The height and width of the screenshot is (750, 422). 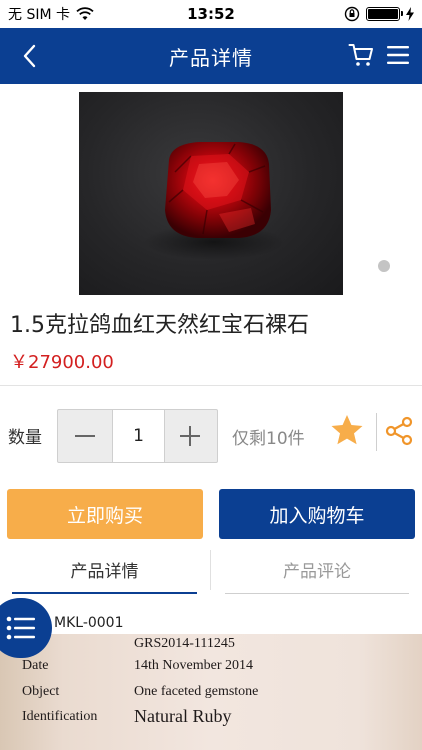 I want to click on share-icon, so click(x=399, y=431).